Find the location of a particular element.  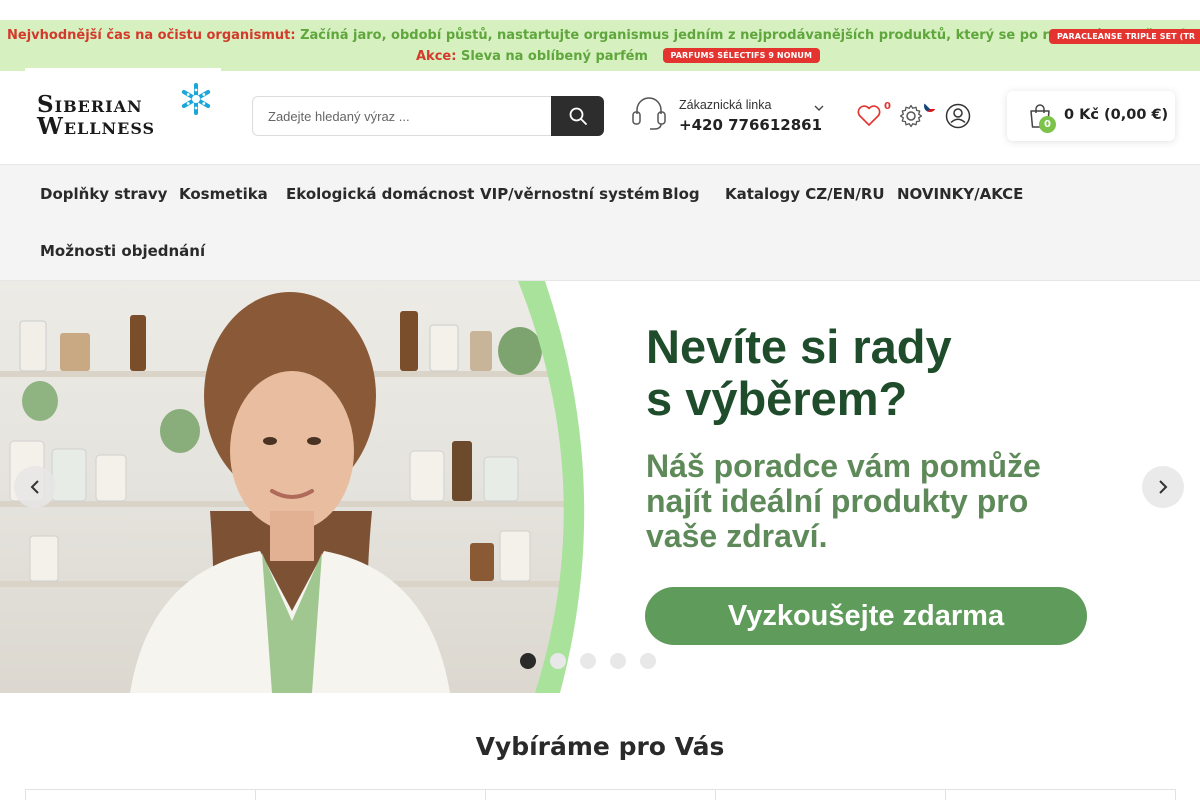

nav-item-blog: Blog is located at coordinates (681, 194).